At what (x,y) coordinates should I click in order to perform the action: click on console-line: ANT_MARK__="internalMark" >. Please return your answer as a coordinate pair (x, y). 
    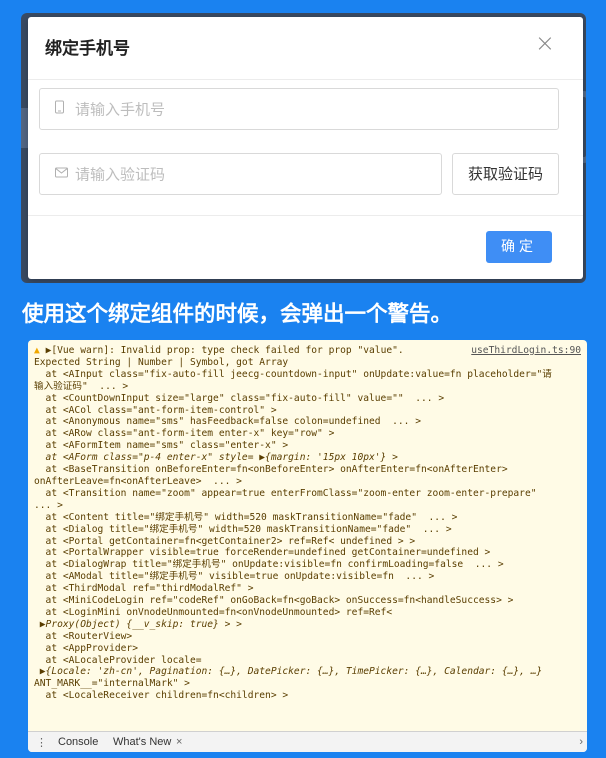
    Looking at the image, I should click on (112, 684).